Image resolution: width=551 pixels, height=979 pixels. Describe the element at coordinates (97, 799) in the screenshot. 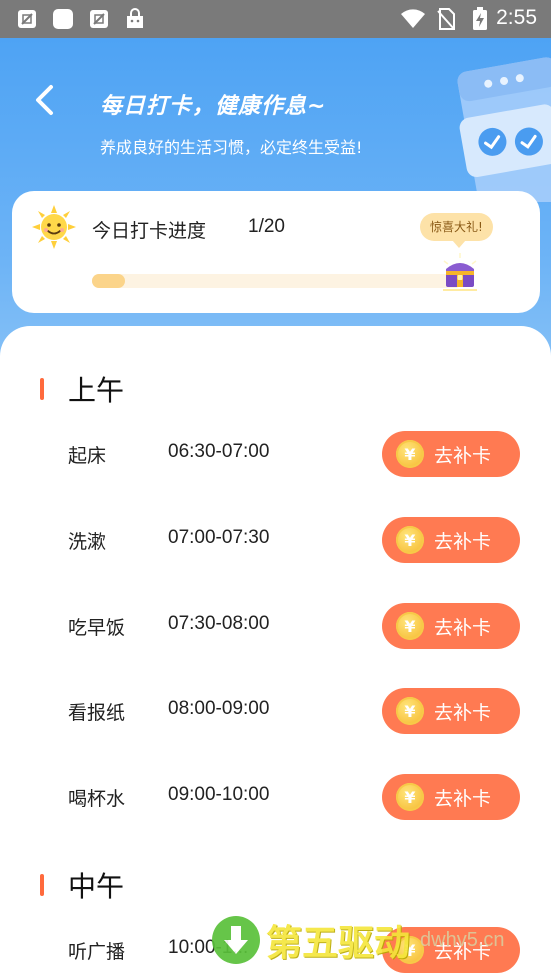

I see `task-name: 喝杯水` at that location.